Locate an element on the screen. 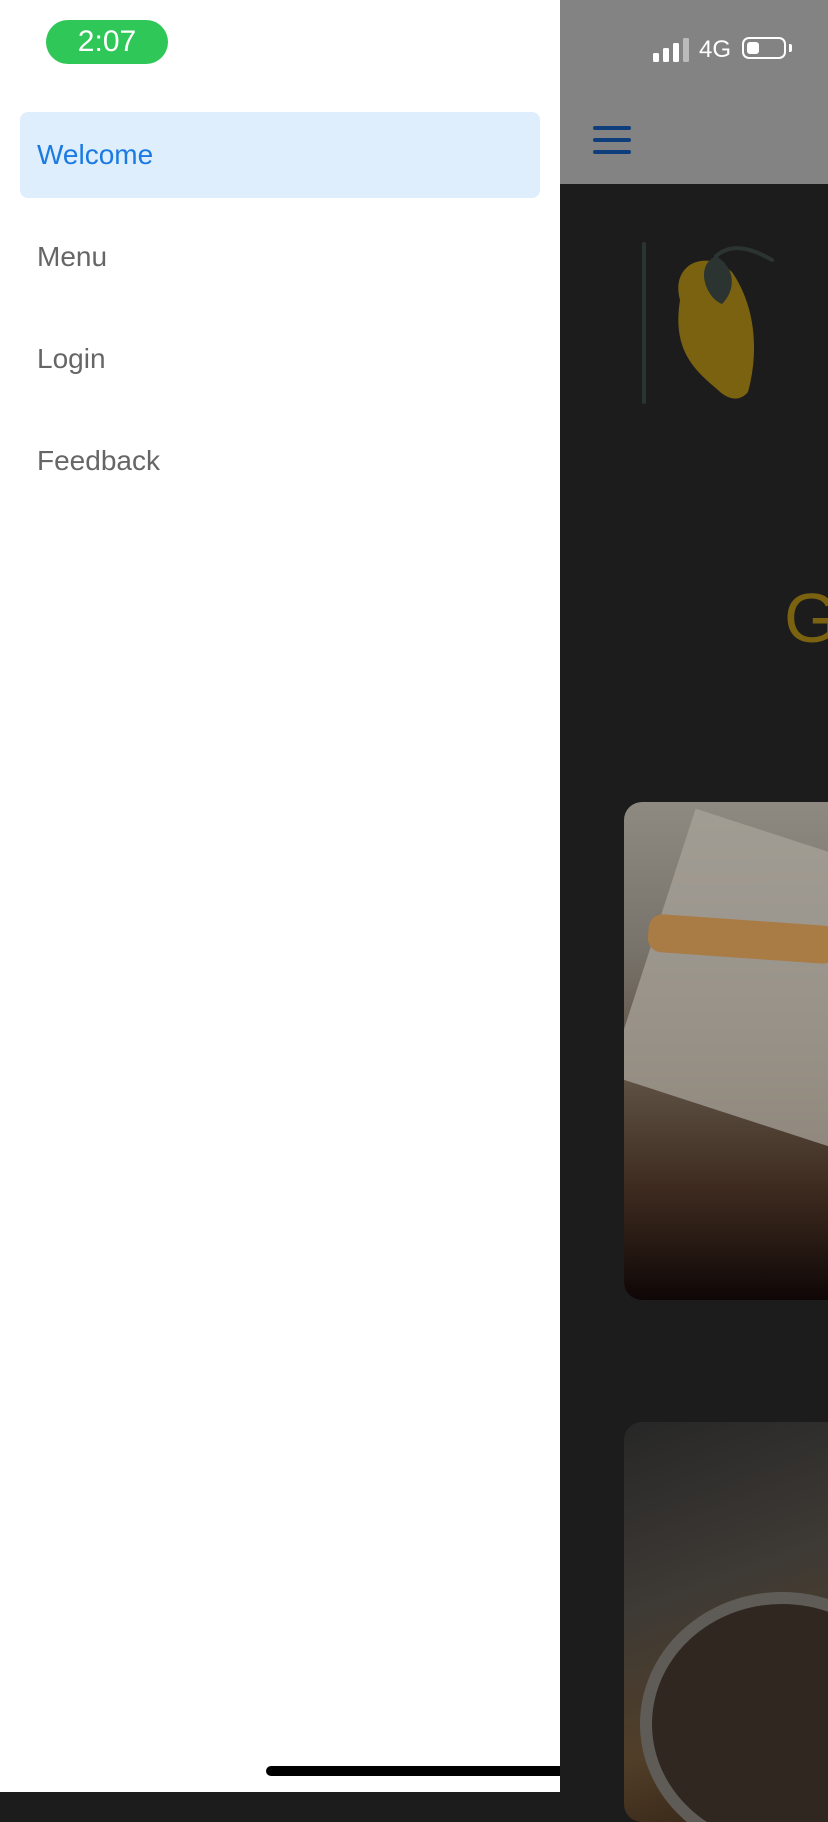 This screenshot has width=828, height=1822. welcome-heading: G is located at coordinates (806, 618).